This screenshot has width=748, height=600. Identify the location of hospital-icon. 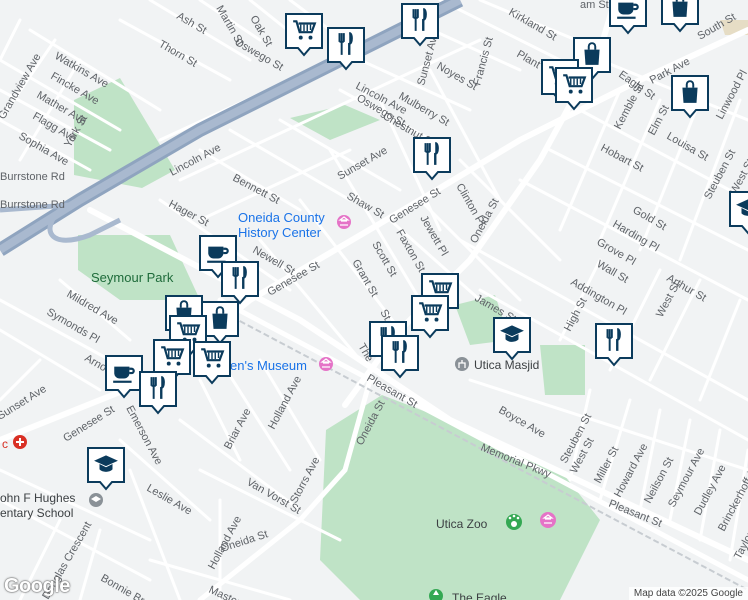
(20, 442).